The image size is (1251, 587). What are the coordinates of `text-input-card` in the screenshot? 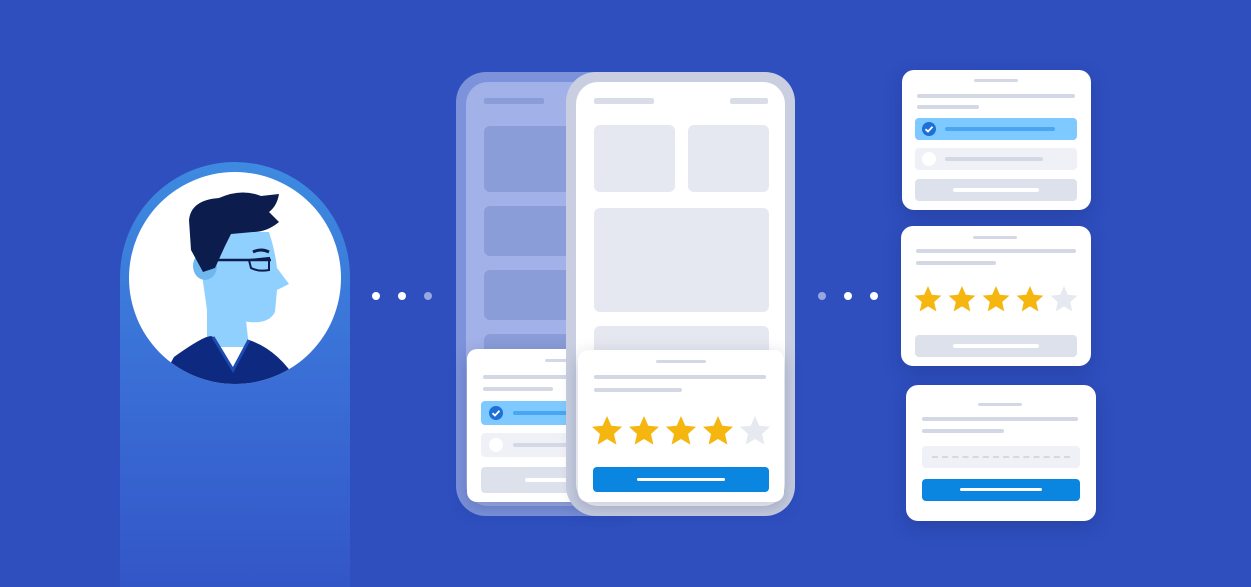 It's located at (1001, 453).